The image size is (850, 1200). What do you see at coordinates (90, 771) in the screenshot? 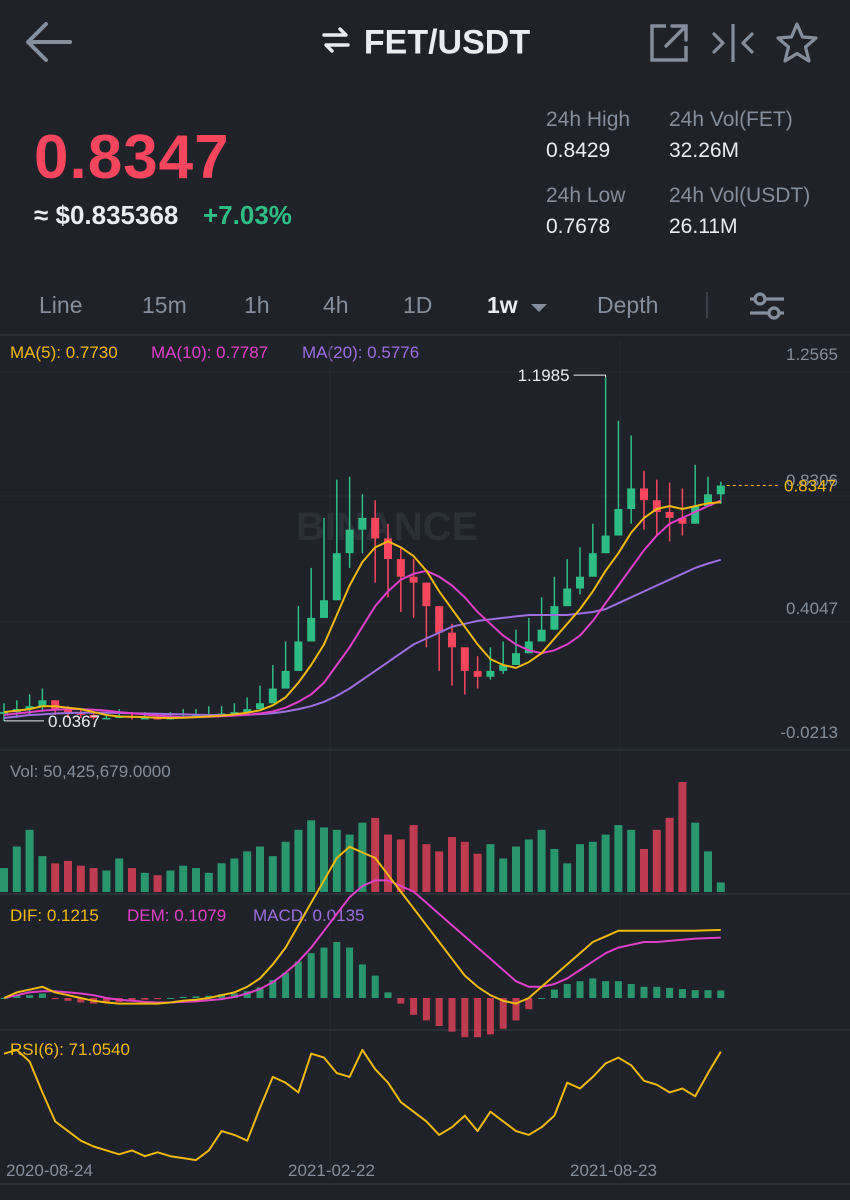
I see `volume-legend: Vol: 50,425,679.0000` at bounding box center [90, 771].